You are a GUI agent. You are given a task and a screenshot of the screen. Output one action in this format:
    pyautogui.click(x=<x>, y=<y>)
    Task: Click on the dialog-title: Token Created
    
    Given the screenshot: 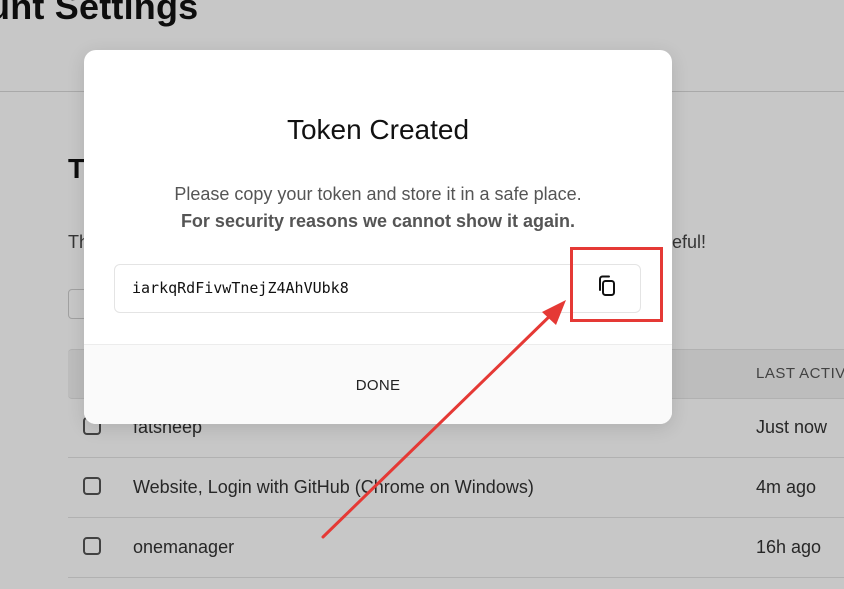 What is the action you would take?
    pyautogui.click(x=378, y=129)
    